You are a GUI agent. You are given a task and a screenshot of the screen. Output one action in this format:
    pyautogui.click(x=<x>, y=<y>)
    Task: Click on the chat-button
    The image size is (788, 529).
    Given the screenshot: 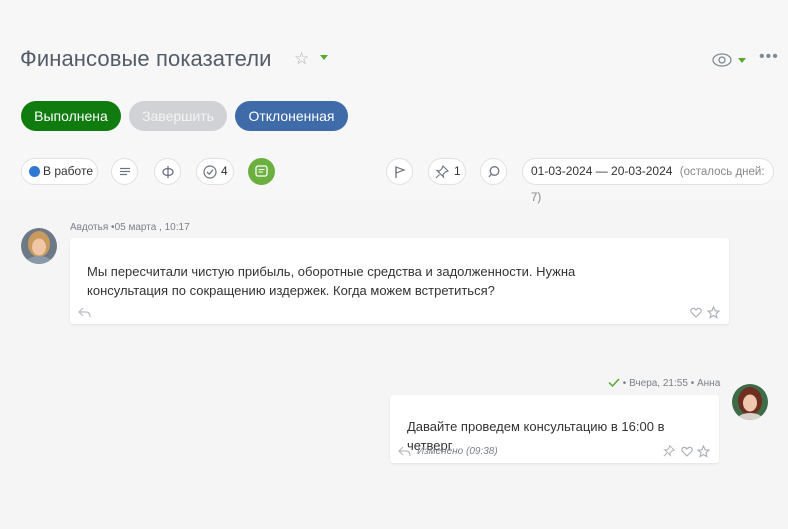 What is the action you would take?
    pyautogui.click(x=261, y=171)
    